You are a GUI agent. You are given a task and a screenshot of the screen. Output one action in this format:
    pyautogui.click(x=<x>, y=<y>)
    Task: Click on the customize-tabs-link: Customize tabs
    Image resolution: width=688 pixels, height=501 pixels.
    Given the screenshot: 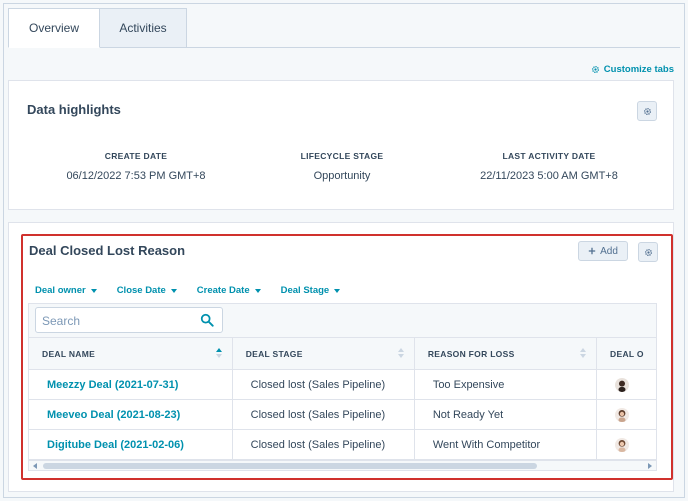 What is the action you would take?
    pyautogui.click(x=632, y=69)
    